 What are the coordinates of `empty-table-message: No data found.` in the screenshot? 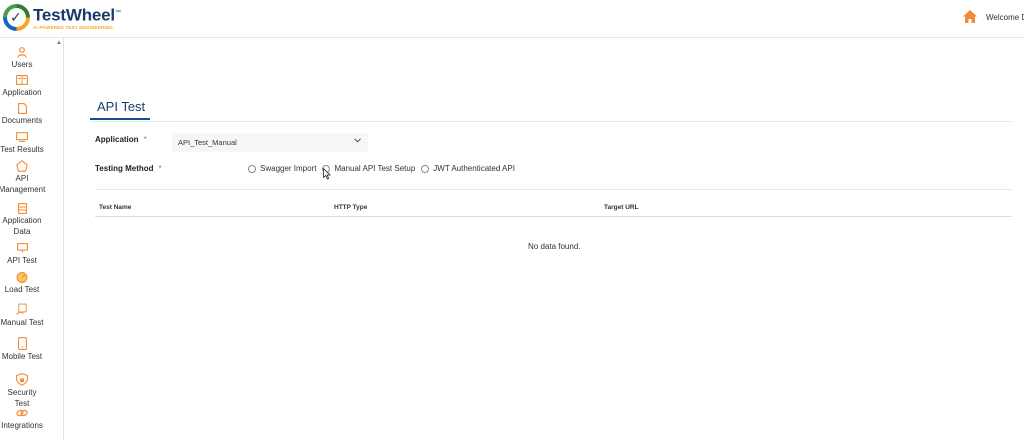 It's located at (554, 246).